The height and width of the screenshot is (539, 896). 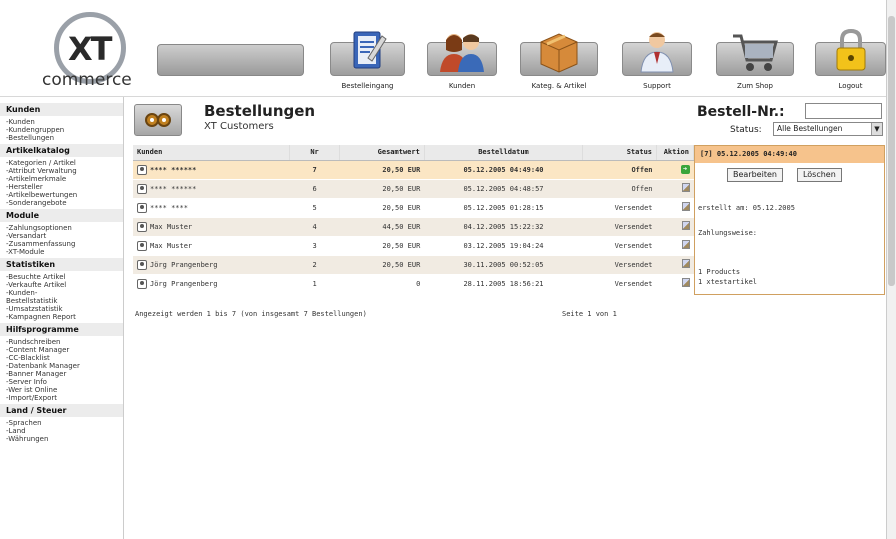 What do you see at coordinates (462, 61) in the screenshot?
I see `nav-kunden: Kunden` at bounding box center [462, 61].